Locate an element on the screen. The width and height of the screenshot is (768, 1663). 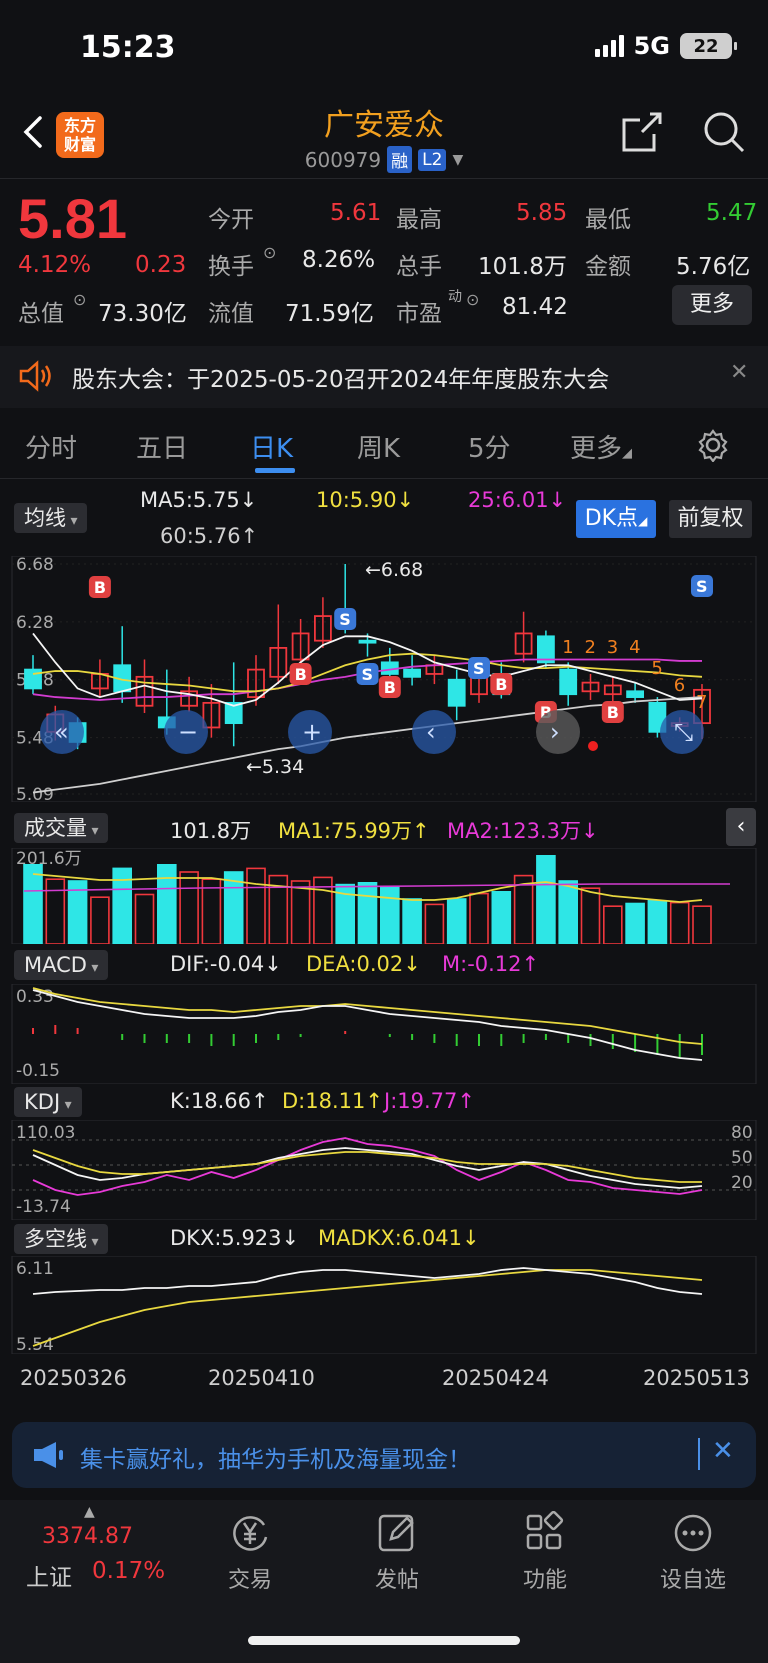
signal-number: 2 is located at coordinates (590, 647).